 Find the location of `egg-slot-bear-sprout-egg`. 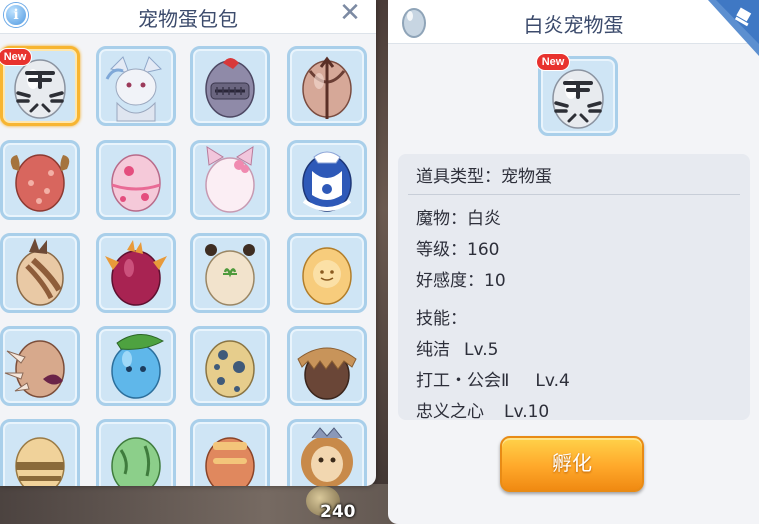

egg-slot-bear-sprout-egg is located at coordinates (230, 273).